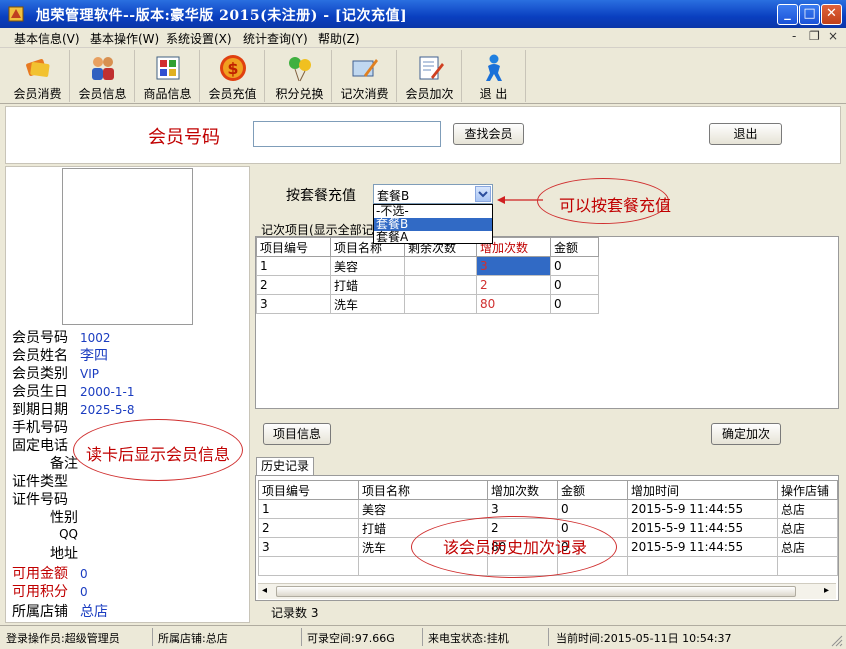  Describe the element at coordinates (488, 134) in the screenshot. I see `find-member-button: 查找会员` at that location.